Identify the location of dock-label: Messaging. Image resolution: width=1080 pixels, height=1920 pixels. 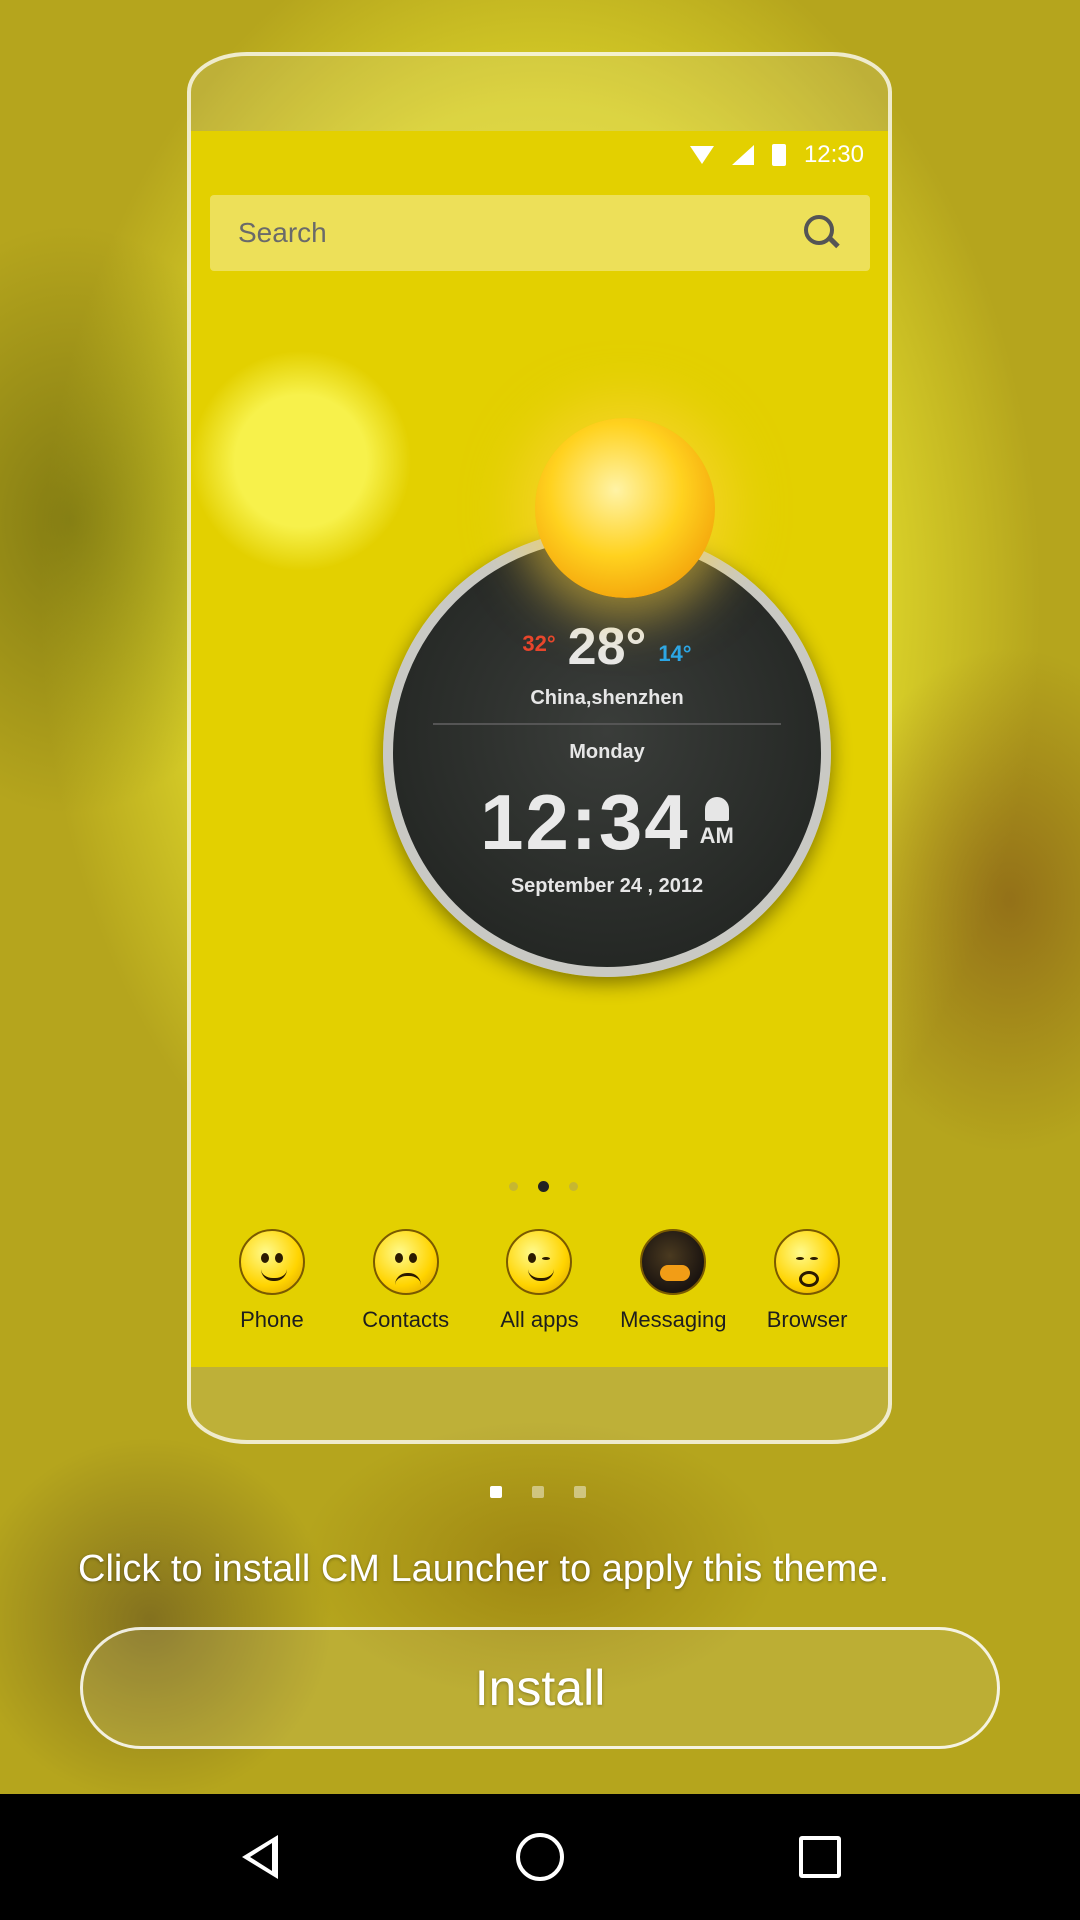
(673, 1319).